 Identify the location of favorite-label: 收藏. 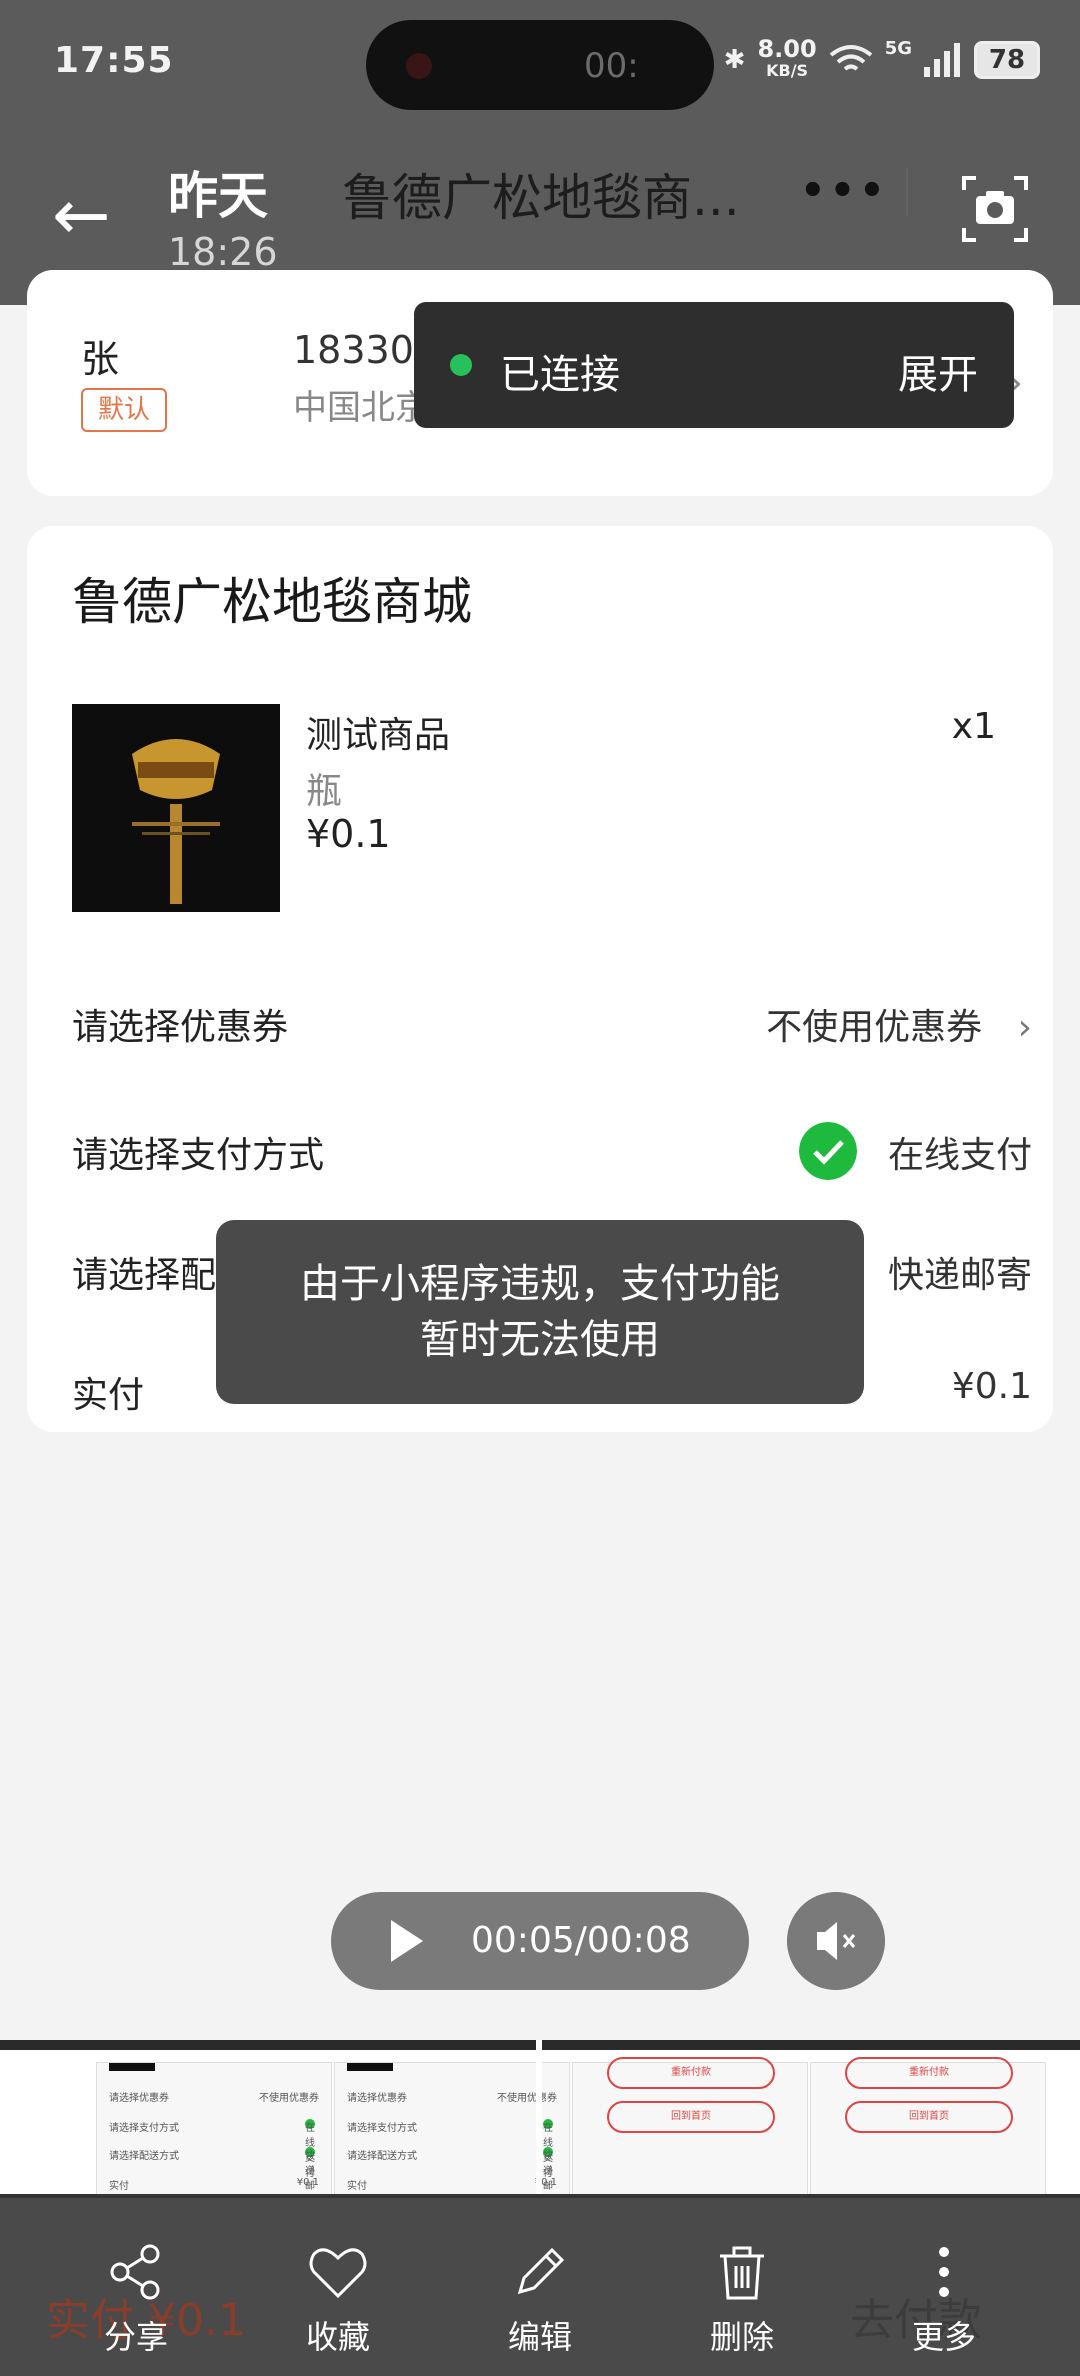
(337, 2337).